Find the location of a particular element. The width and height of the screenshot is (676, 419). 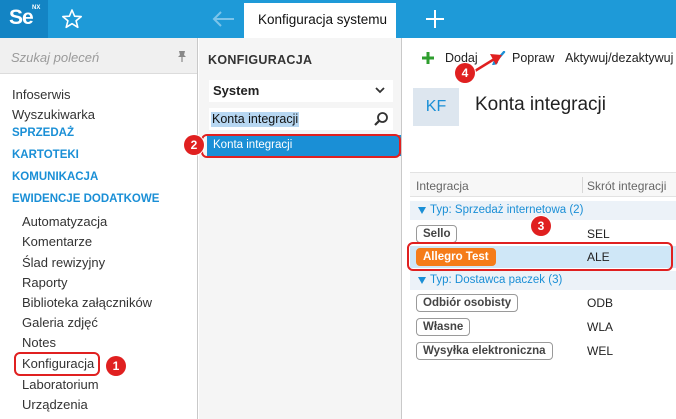

sidebar-item-komentarze: Komentarze is located at coordinates (57, 241).